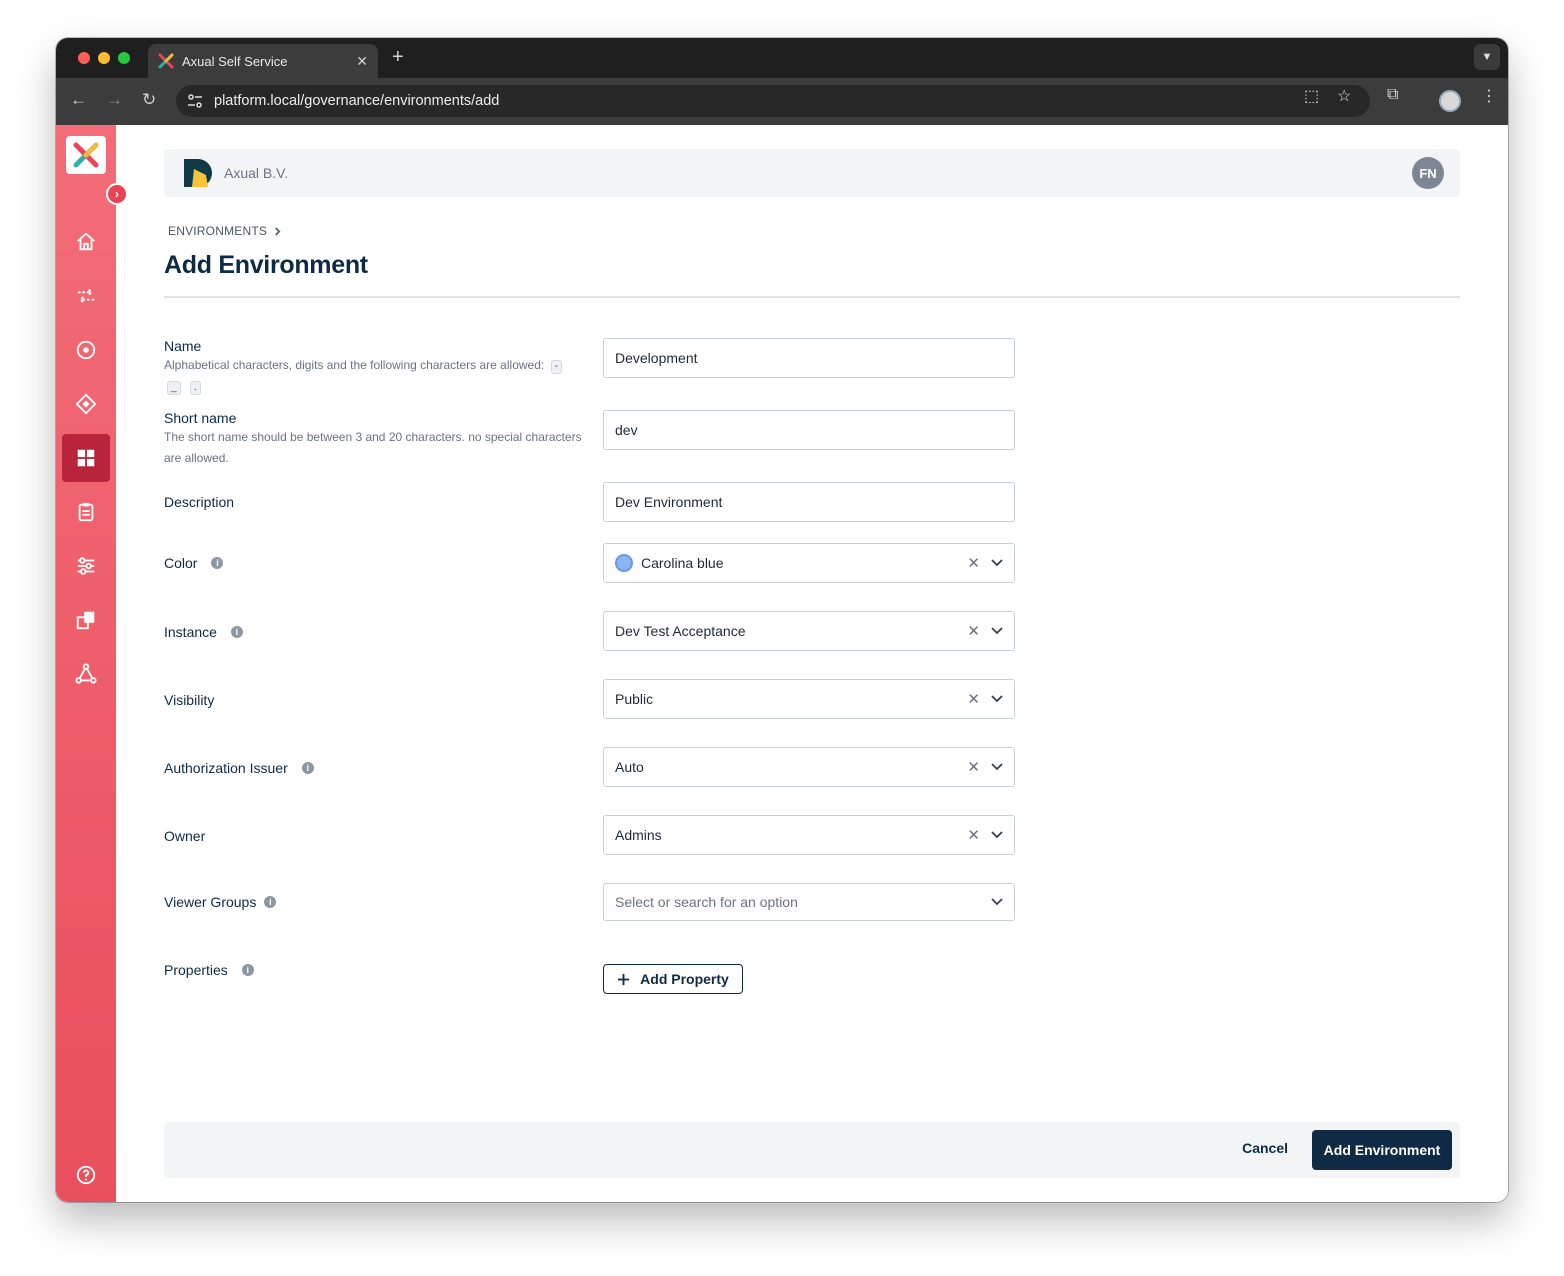 The width and height of the screenshot is (1564, 1276). What do you see at coordinates (1265, 1148) in the screenshot?
I see `cancel-button: Cancel` at bounding box center [1265, 1148].